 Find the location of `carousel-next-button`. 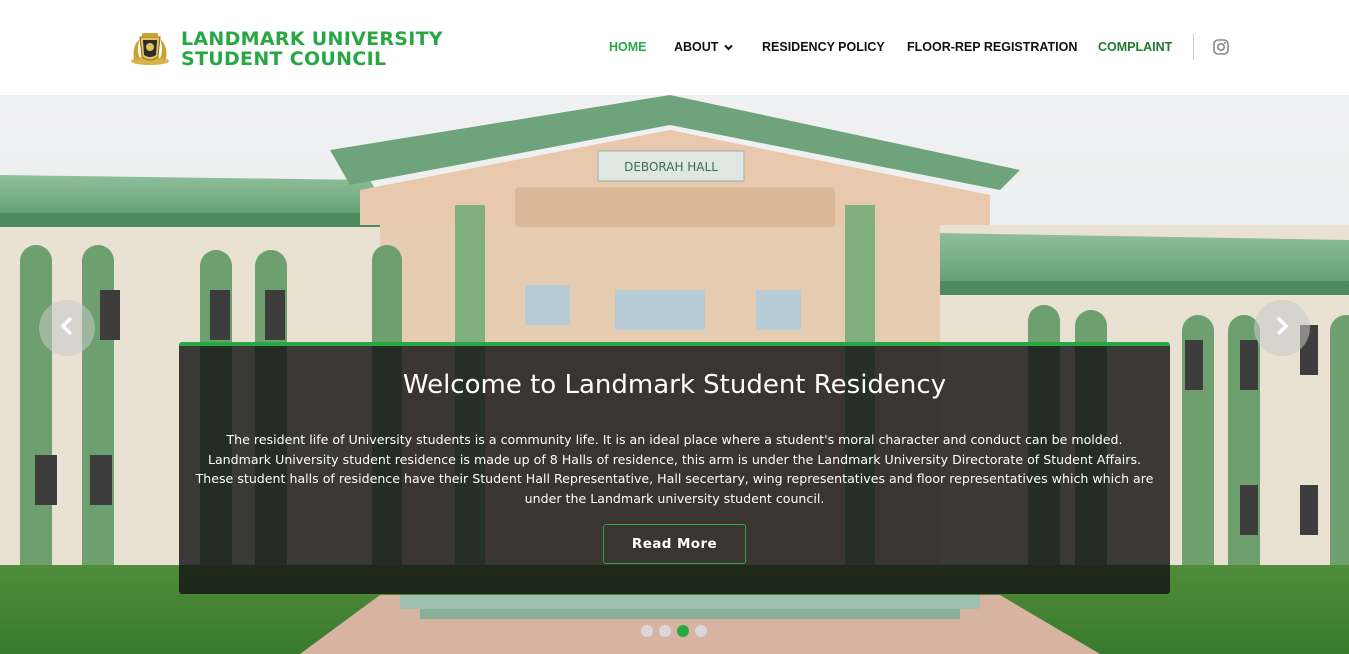

carousel-next-button is located at coordinates (1282, 328).